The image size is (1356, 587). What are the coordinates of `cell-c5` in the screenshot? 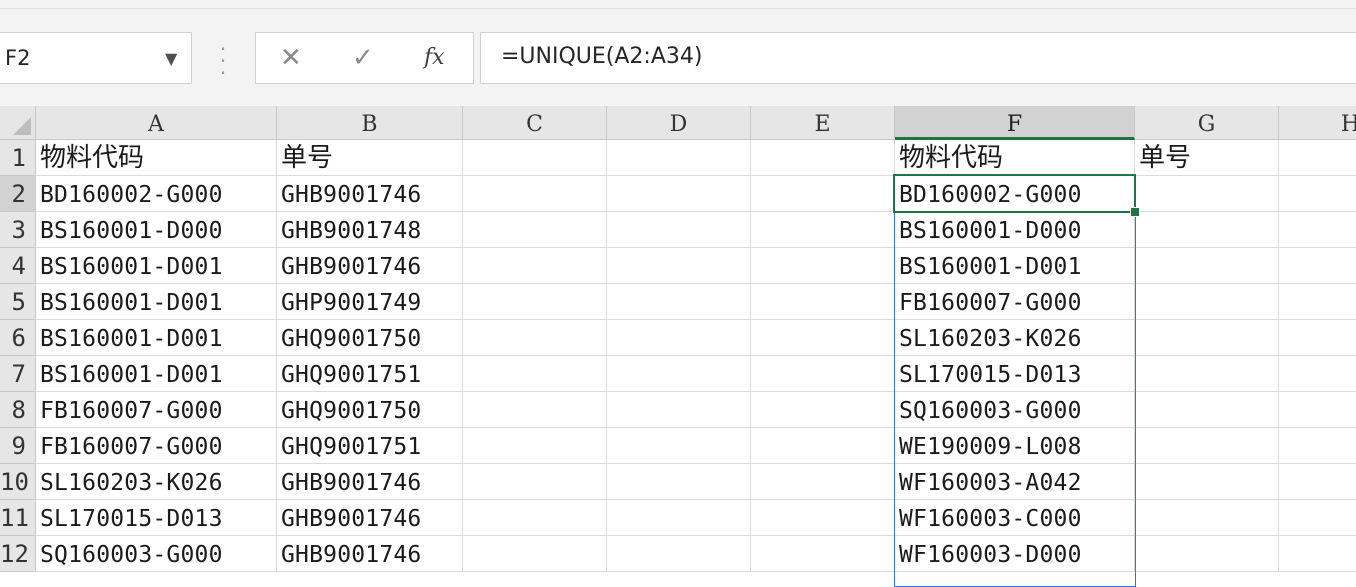 It's located at (535, 302).